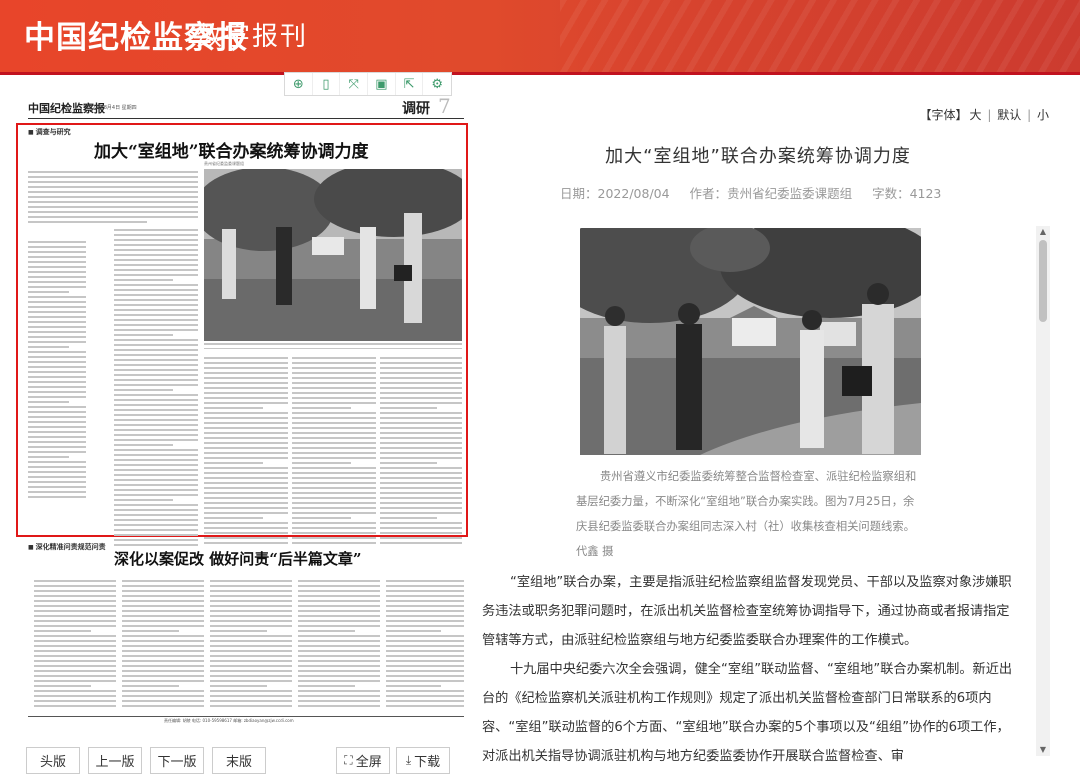 This screenshot has width=1080, height=781. What do you see at coordinates (231, 152) in the screenshot?
I see `article-a-headline: 加大“室组地”联合办案统筹协调力度` at bounding box center [231, 152].